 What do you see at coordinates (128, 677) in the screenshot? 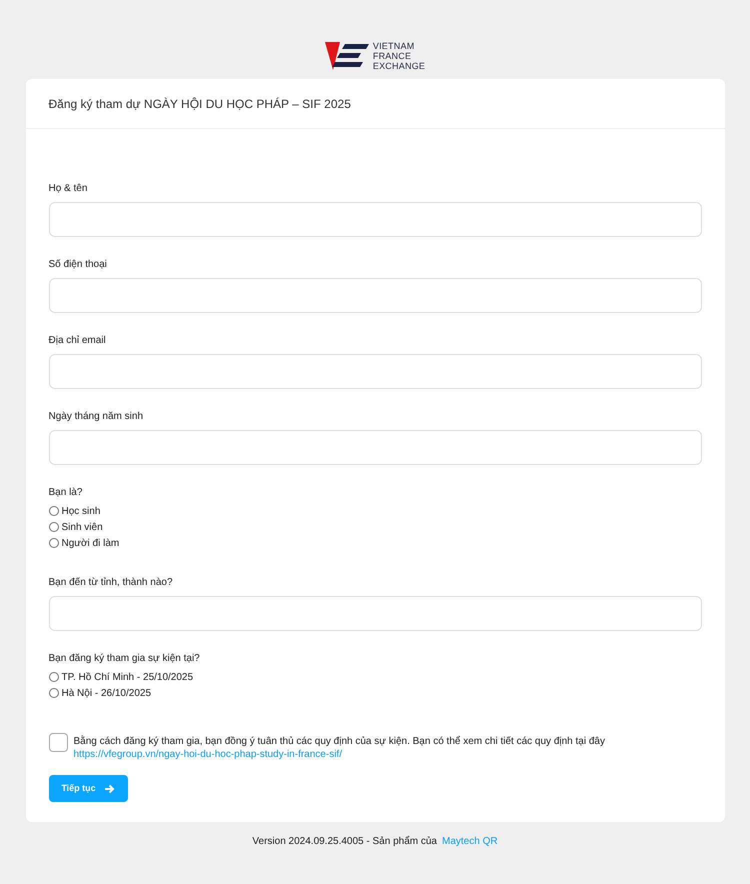
I see `option-label: TP. Hồ Chí Minh - 25/10/2025` at bounding box center [128, 677].